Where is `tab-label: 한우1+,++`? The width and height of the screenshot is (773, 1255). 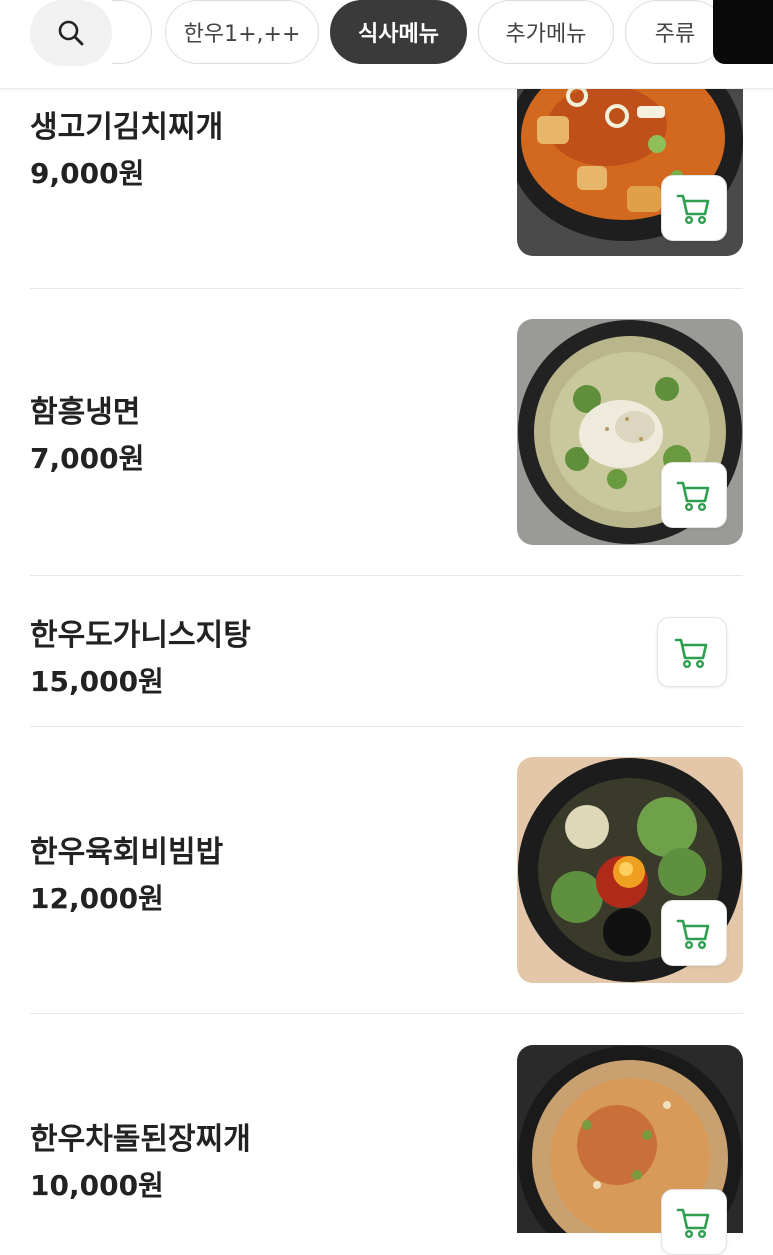
tab-label: 한우1+,++ is located at coordinates (242, 34).